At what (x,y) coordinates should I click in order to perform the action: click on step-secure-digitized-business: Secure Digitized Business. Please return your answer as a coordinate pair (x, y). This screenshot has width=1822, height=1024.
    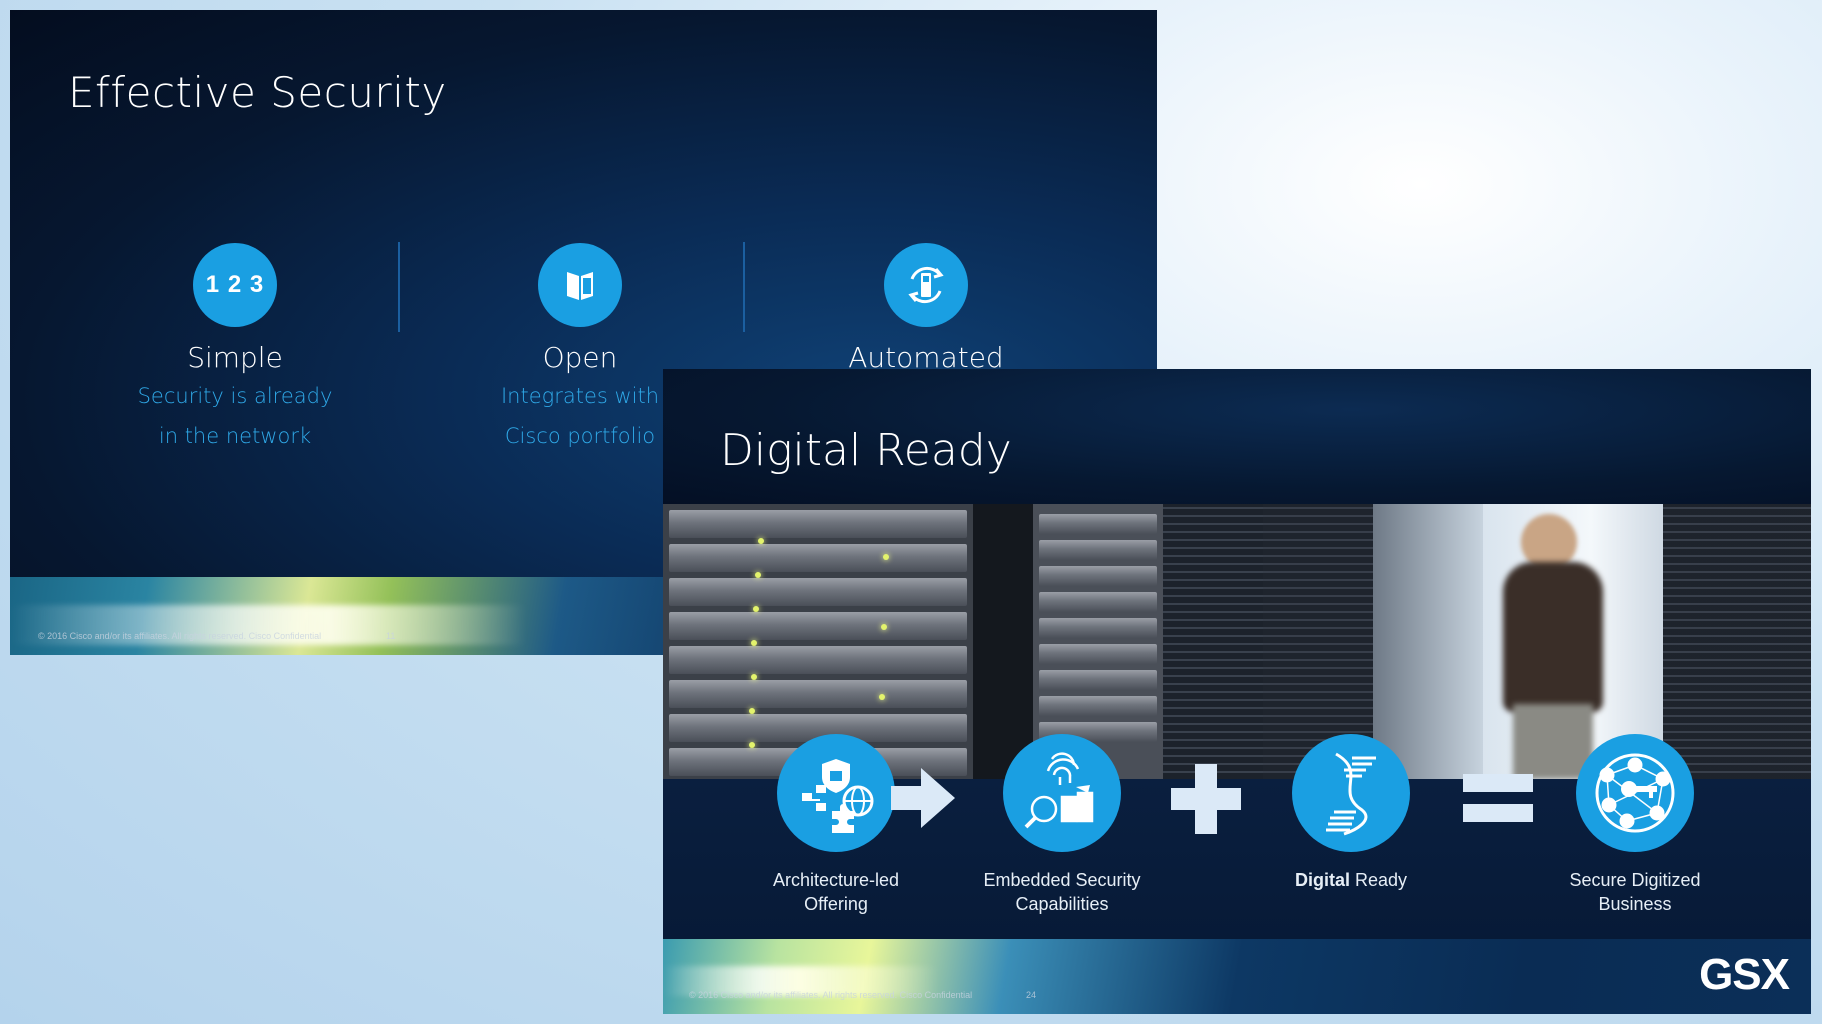
    Looking at the image, I should click on (1635, 825).